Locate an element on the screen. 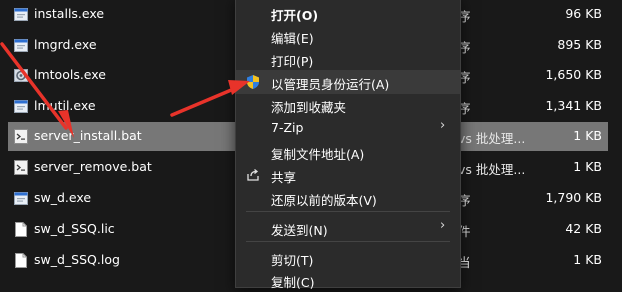 The height and width of the screenshot is (292, 622). menu-item-label: 发送到(N) is located at coordinates (299, 230).